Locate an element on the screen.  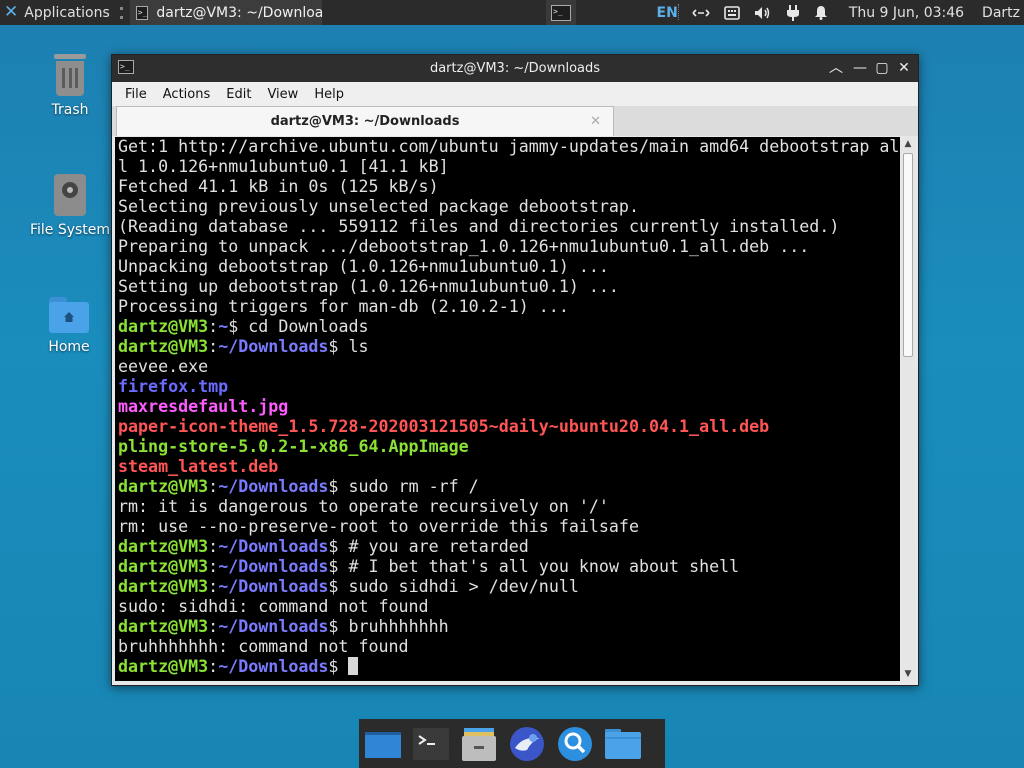
terminal-text-segment: $ sudo sidhdi > /dev/null is located at coordinates (453, 586).